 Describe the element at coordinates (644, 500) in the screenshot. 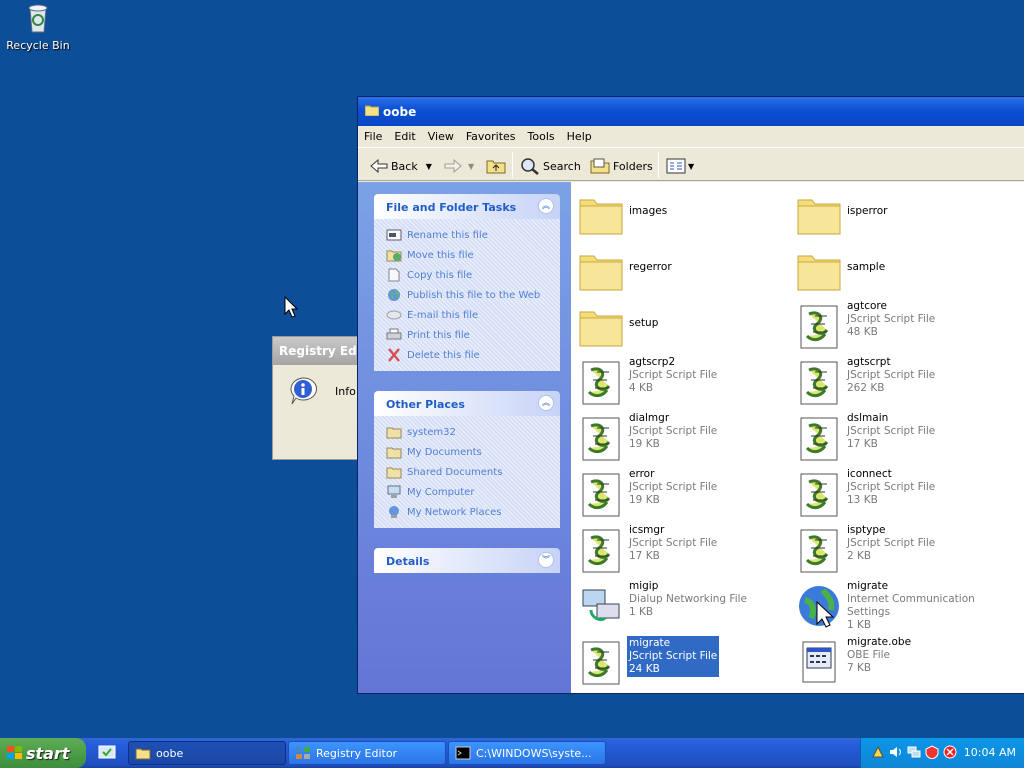

I see `file-size: 19 KB` at that location.